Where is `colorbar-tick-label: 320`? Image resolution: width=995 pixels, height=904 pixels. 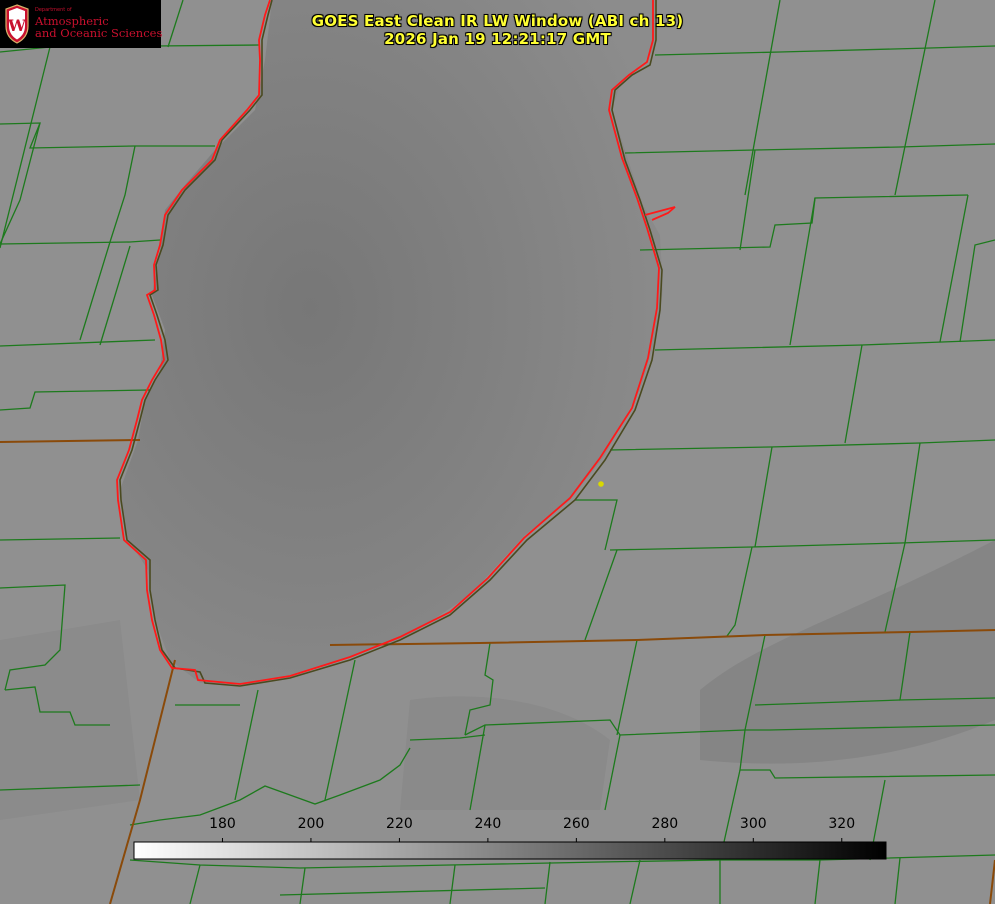 colorbar-tick-label: 320 is located at coordinates (842, 824).